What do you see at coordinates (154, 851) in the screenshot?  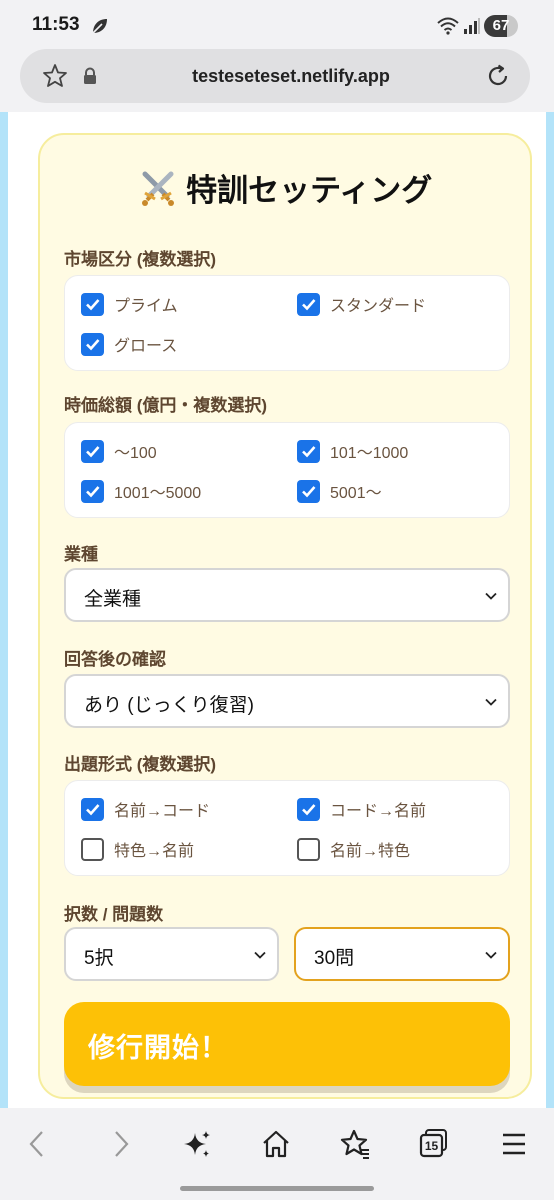 I see `option-label: 特色→名前` at bounding box center [154, 851].